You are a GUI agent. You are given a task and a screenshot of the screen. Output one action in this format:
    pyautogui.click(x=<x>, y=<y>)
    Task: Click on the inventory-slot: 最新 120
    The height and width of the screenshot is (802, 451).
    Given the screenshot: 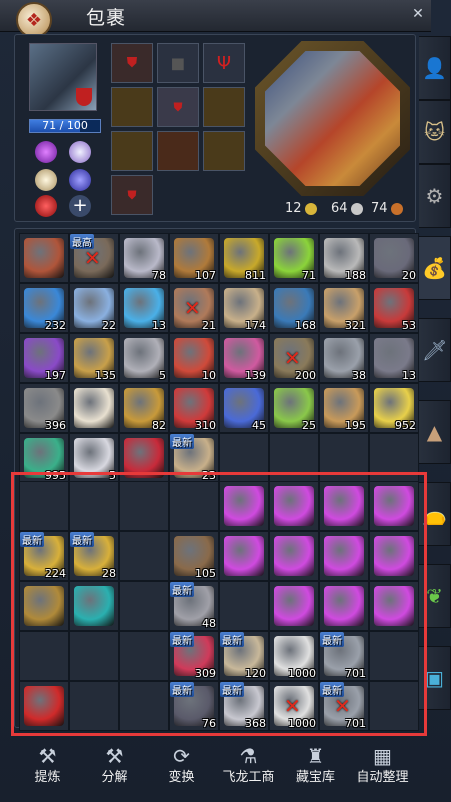 What is the action you would take?
    pyautogui.click(x=244, y=656)
    